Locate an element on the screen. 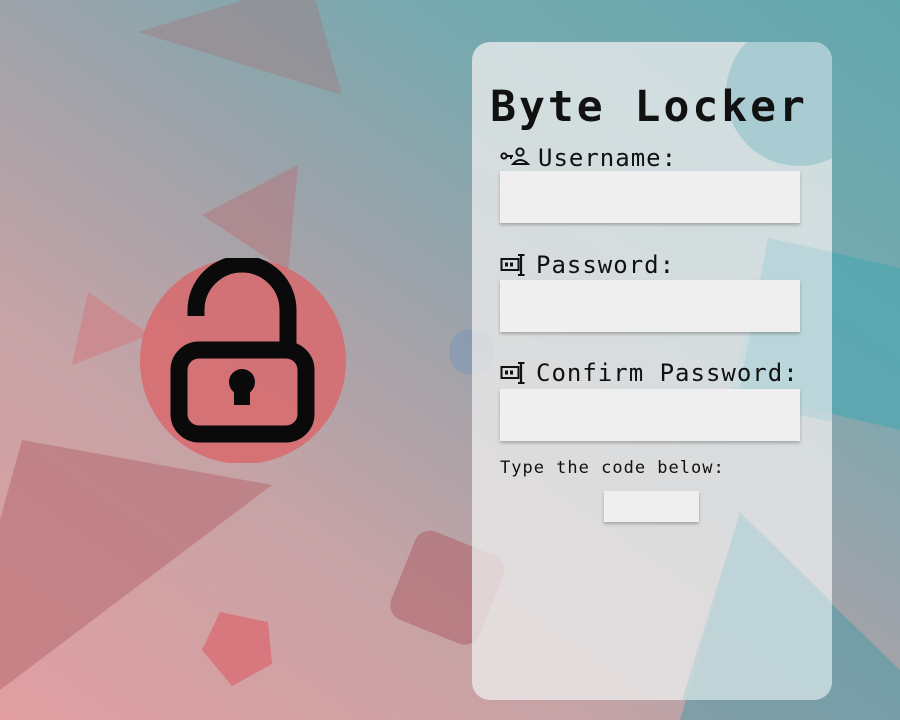 The image size is (900, 720). lock-illustration is located at coordinates (243, 359).